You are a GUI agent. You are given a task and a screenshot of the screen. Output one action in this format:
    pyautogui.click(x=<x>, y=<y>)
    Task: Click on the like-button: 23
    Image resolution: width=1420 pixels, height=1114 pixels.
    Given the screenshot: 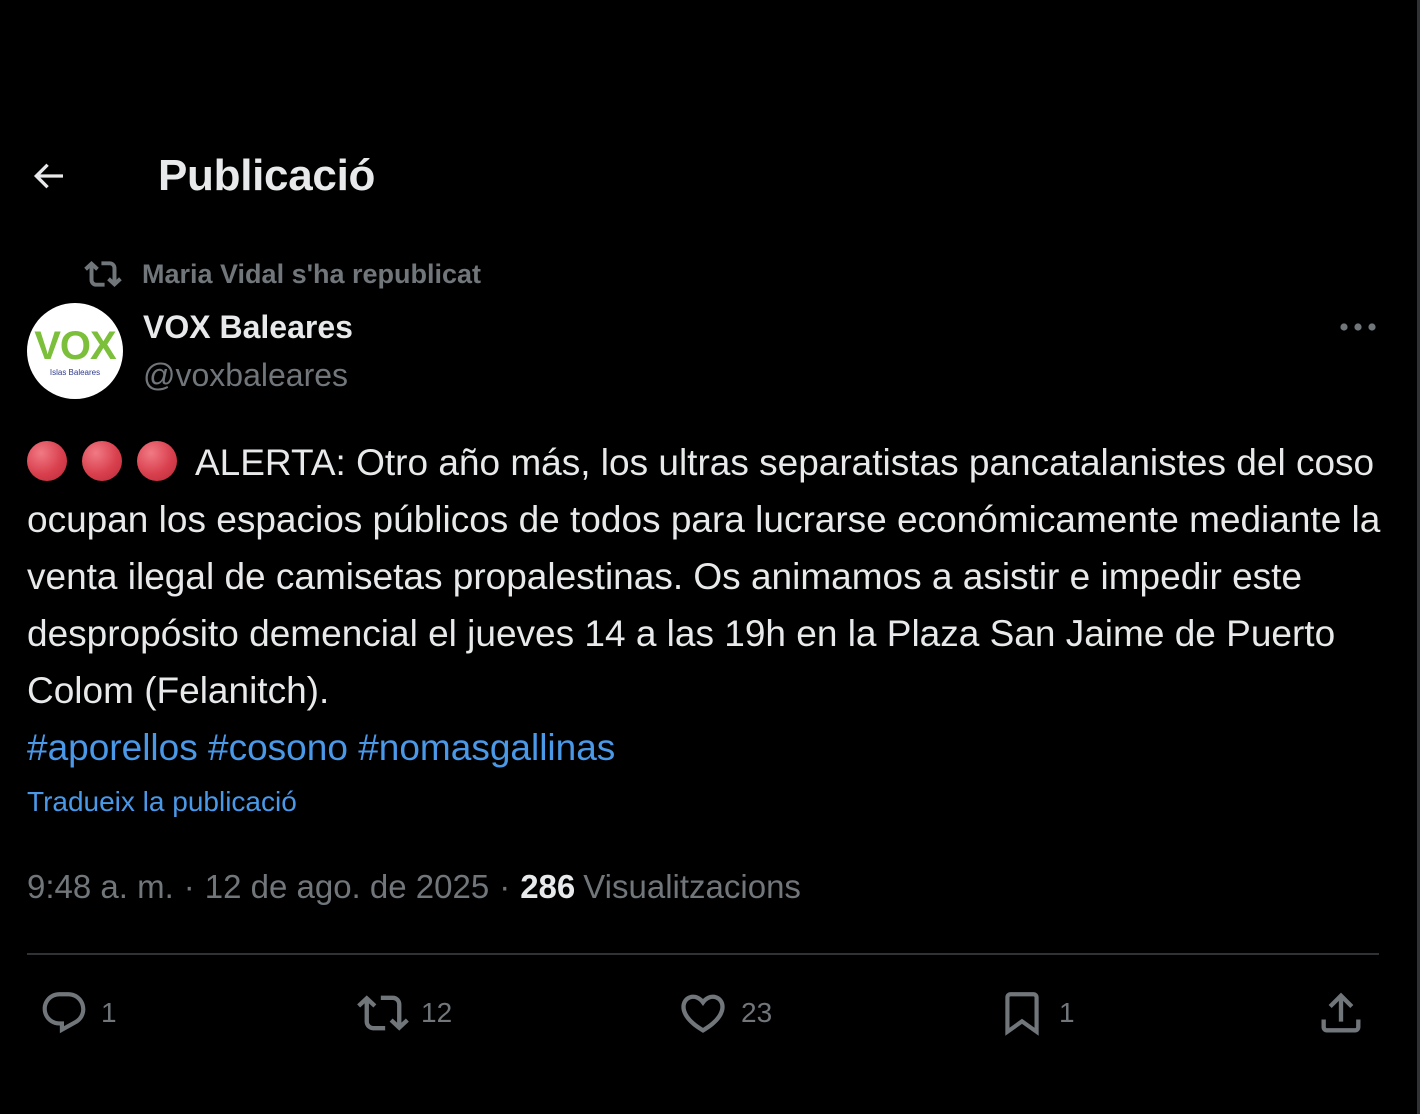 What is the action you would take?
    pyautogui.click(x=724, y=1013)
    